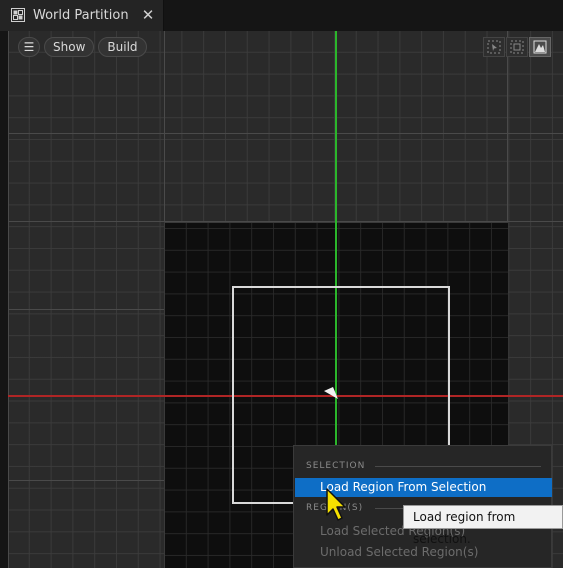 Image resolution: width=563 pixels, height=568 pixels. What do you see at coordinates (336, 504) in the screenshot?
I see `mouse-cursor-icon` at bounding box center [336, 504].